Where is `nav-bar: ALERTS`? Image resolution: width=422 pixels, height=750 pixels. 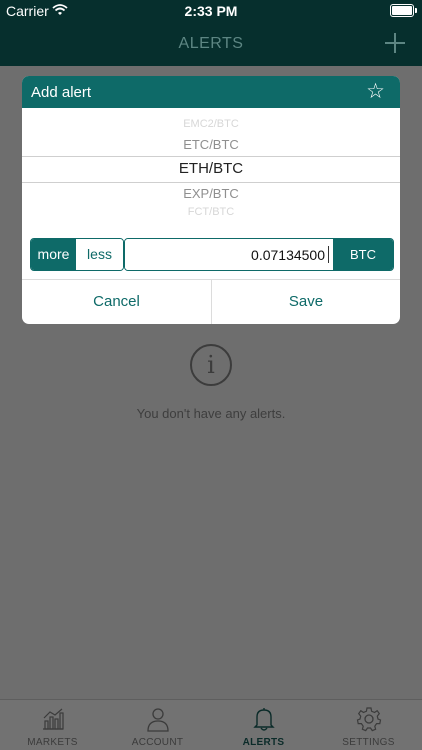 nav-bar: ALERTS is located at coordinates (211, 44).